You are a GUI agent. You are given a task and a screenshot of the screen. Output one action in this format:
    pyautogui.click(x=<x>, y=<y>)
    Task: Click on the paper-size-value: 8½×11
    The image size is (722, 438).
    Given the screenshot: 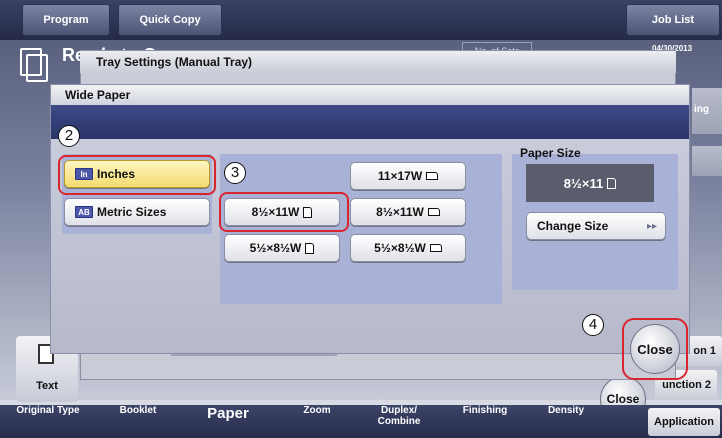 What is the action you would take?
    pyautogui.click(x=583, y=183)
    